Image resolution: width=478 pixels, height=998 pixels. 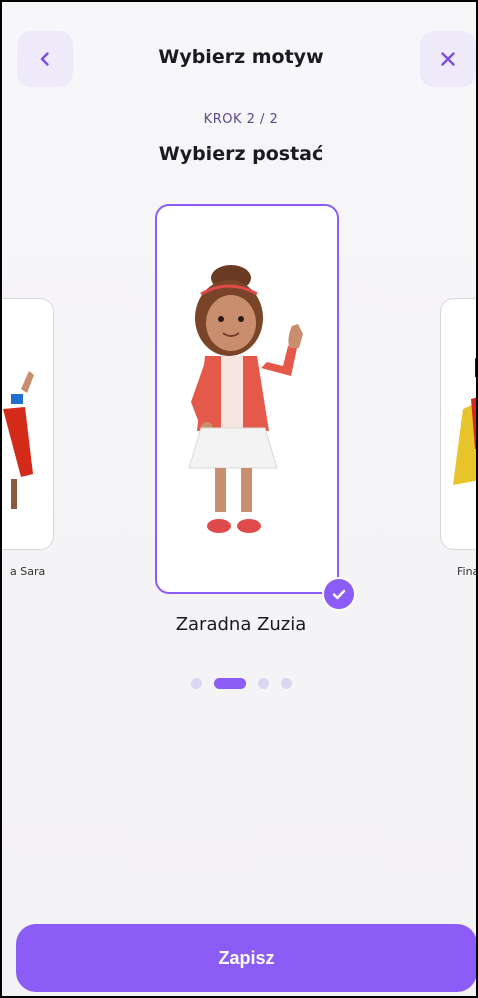 I want to click on selected-character-name: Zaradna Zuzia, so click(x=241, y=624).